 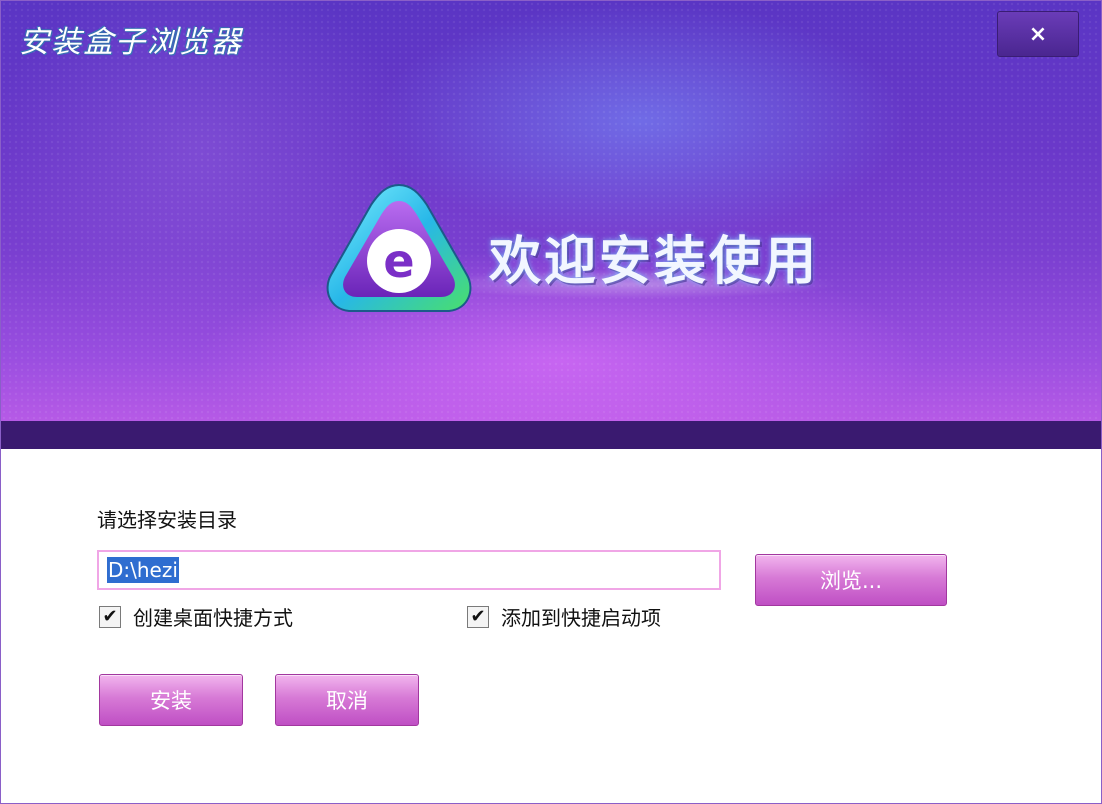 What do you see at coordinates (167, 520) in the screenshot?
I see `install-directory-label: 请选择安装目录` at bounding box center [167, 520].